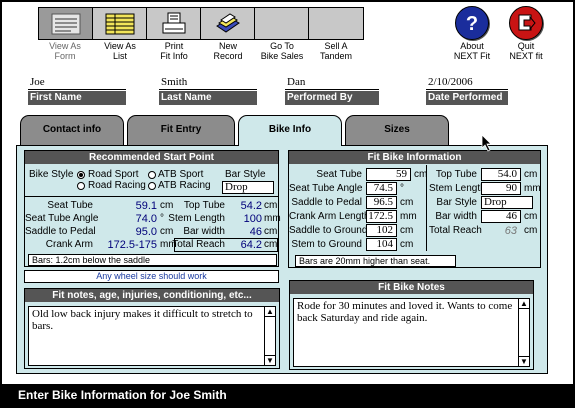 The height and width of the screenshot is (408, 575). What do you see at coordinates (397, 130) in the screenshot?
I see `tab-sizes: Sizes` at bounding box center [397, 130].